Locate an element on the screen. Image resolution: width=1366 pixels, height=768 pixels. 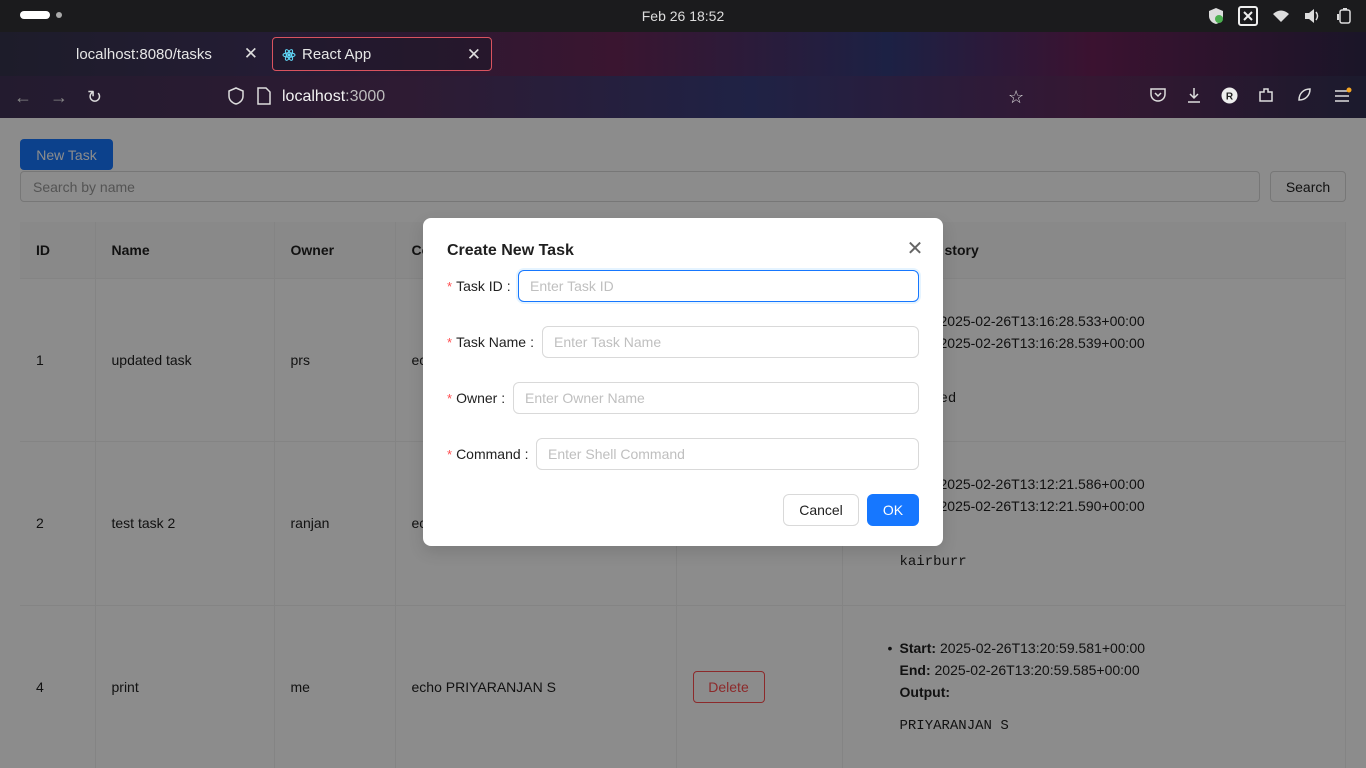
command-input is located at coordinates (727, 454).